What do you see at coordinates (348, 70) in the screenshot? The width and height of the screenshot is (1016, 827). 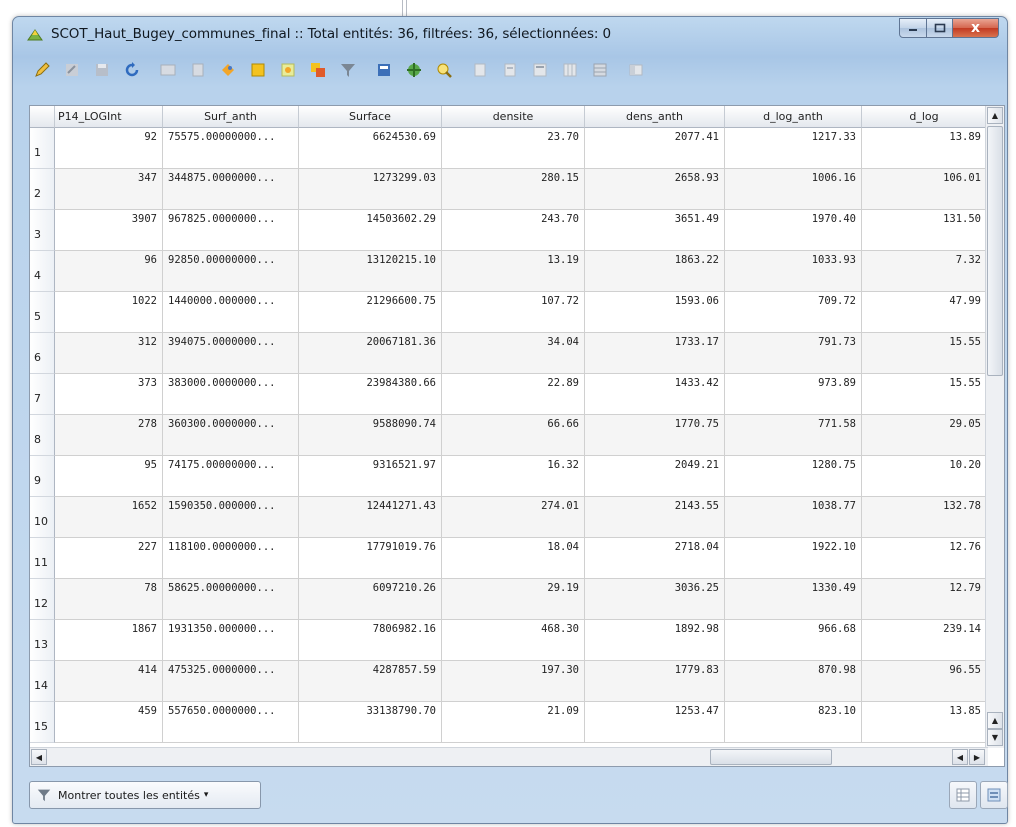 I see `filter-icon` at bounding box center [348, 70].